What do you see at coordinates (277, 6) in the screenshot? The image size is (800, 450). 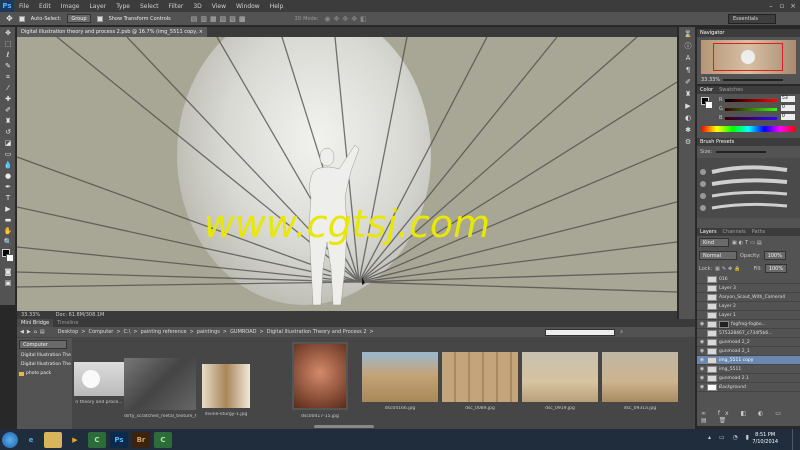 I see `menu-help: Help` at bounding box center [277, 6].